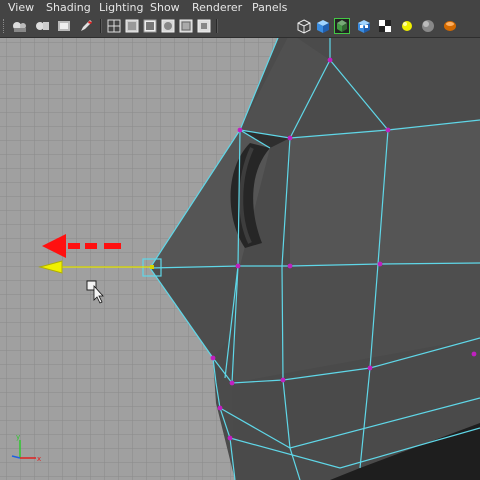 This screenshot has height=480, width=480. Describe the element at coordinates (18, 437) in the screenshot. I see `axis-y-label: y` at that location.